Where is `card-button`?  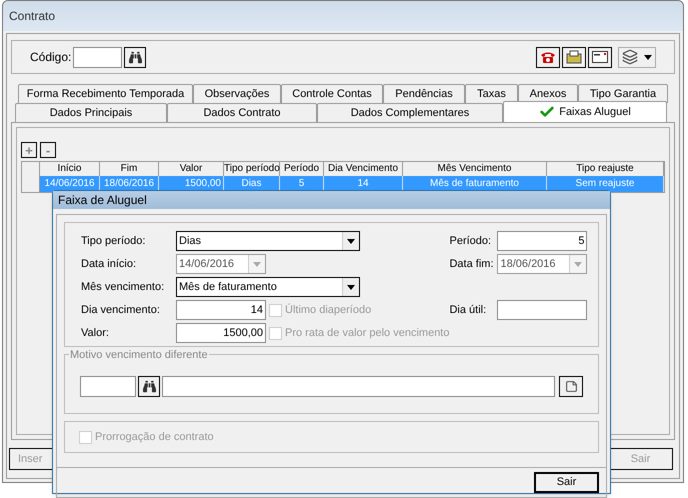
card-button is located at coordinates (600, 57).